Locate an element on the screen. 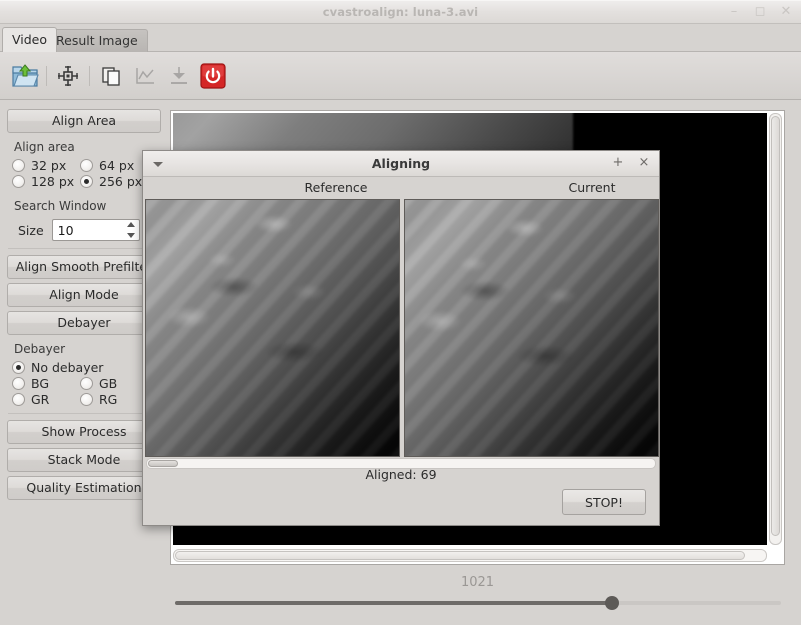 This screenshot has height=625, width=801. radio-align-64px: 64 px is located at coordinates (107, 165).